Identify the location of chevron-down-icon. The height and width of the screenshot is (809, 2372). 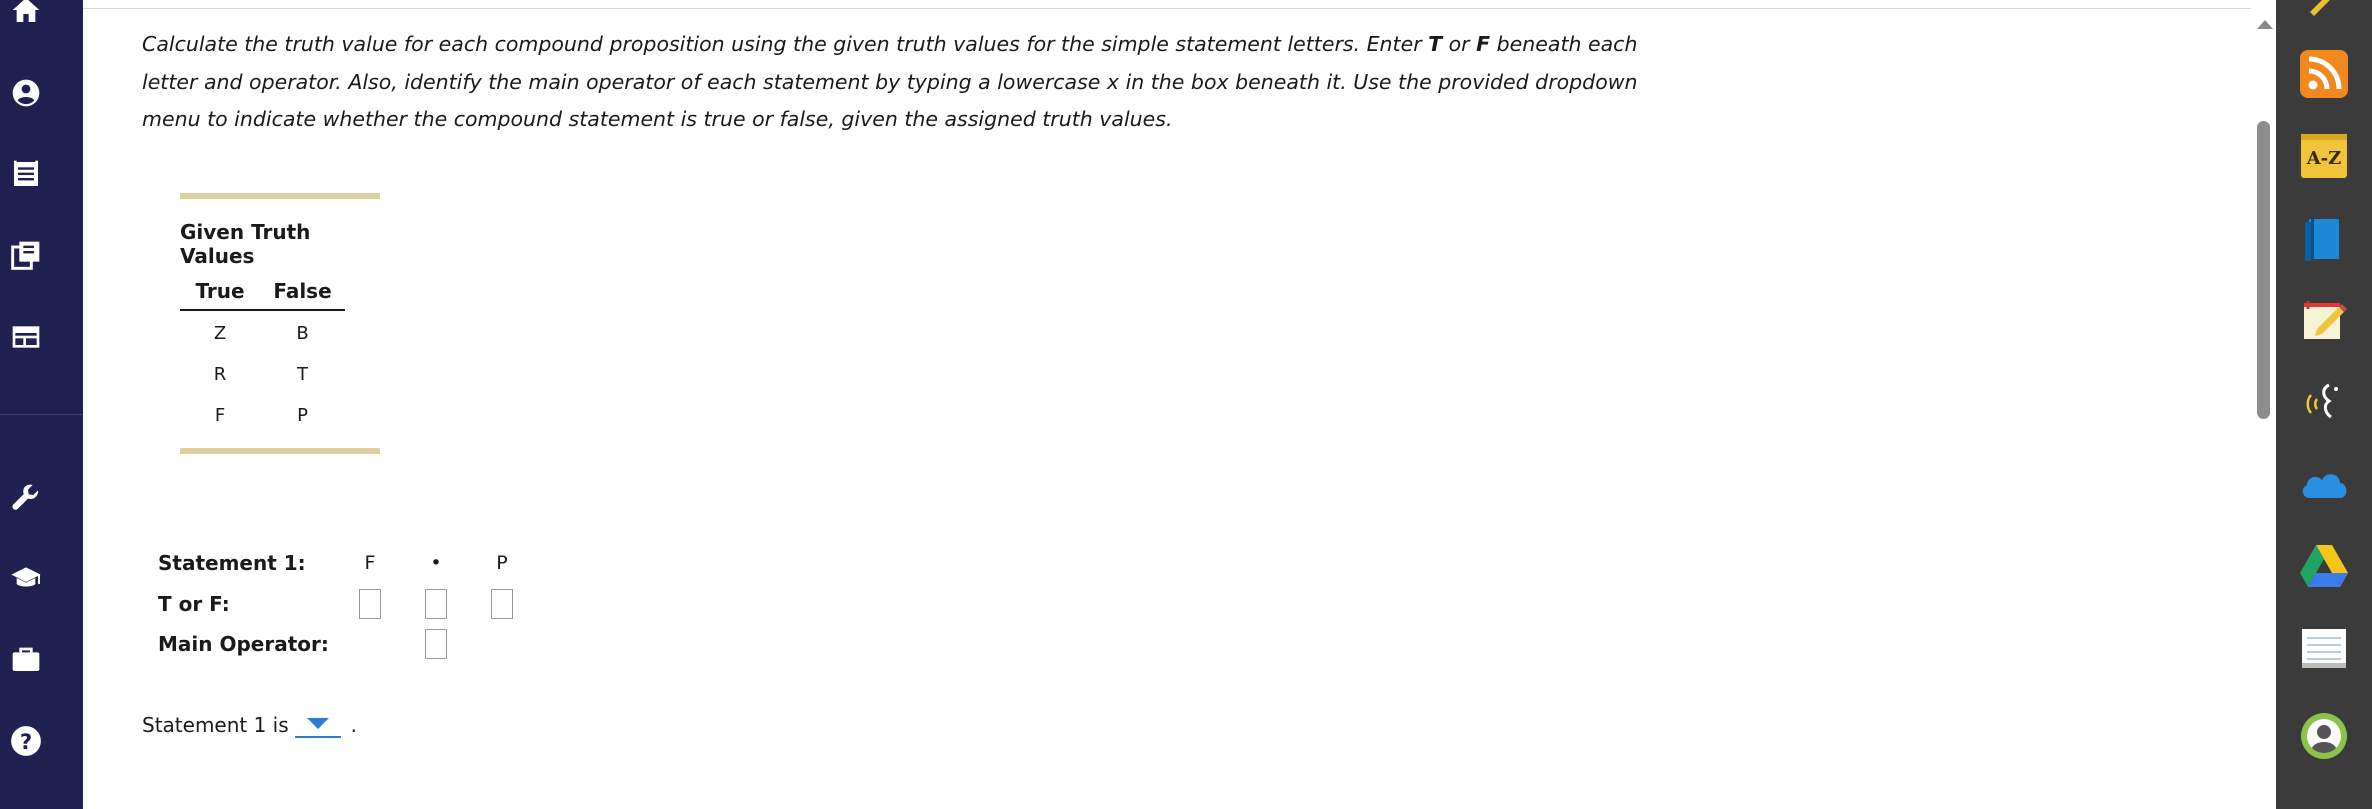
(317, 723).